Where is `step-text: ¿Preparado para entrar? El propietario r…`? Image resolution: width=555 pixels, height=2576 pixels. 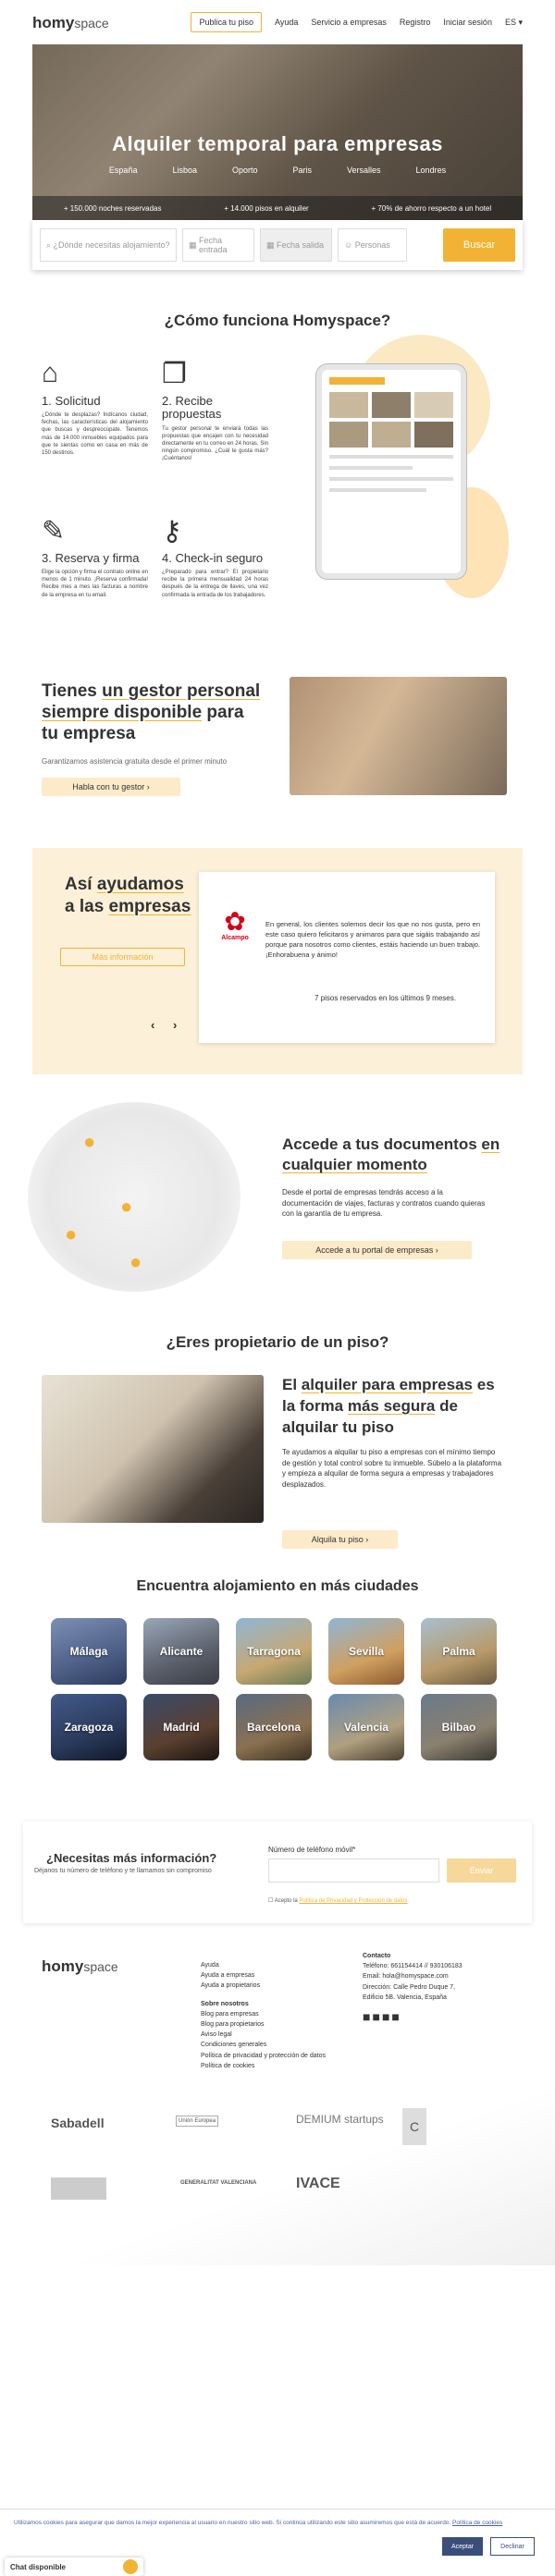 step-text: ¿Preparado para entrar? El propietario r… is located at coordinates (215, 584).